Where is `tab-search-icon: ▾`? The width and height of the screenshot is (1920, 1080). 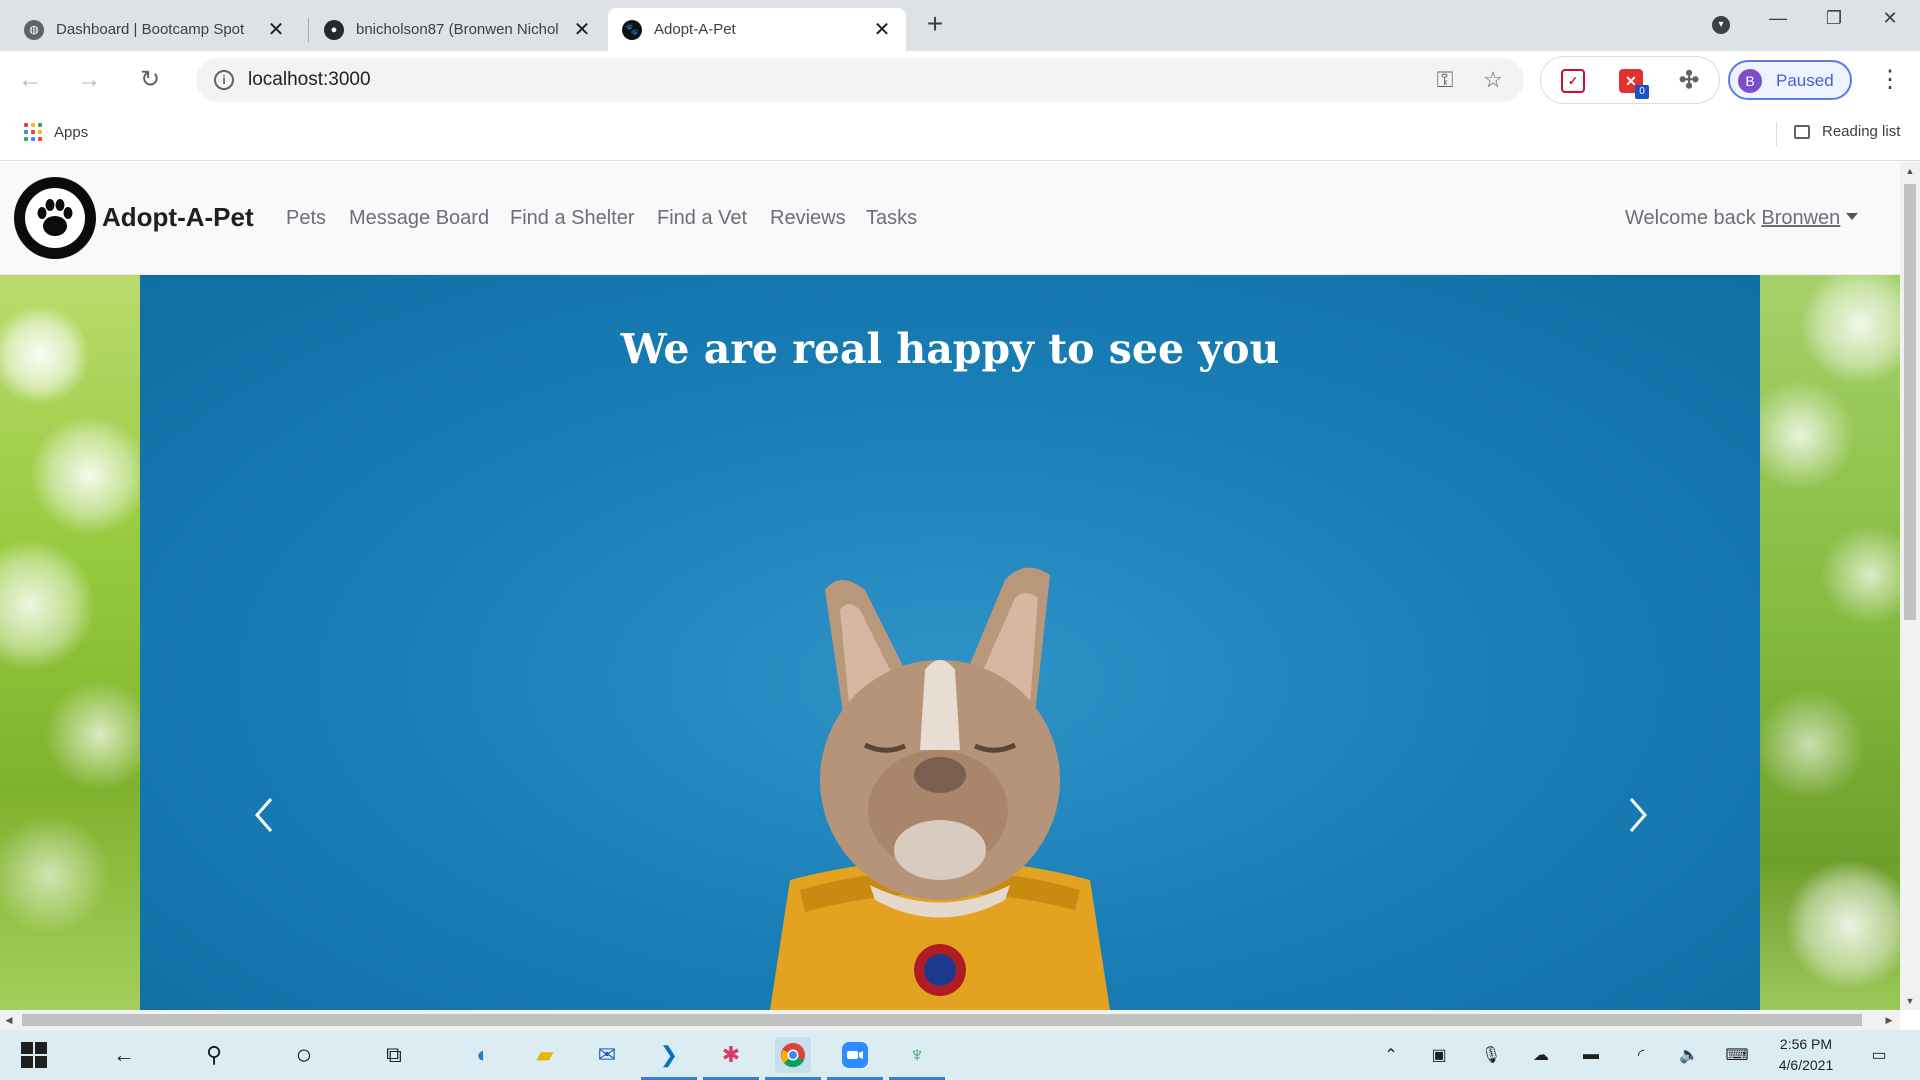 tab-search-icon: ▾ is located at coordinates (1721, 25).